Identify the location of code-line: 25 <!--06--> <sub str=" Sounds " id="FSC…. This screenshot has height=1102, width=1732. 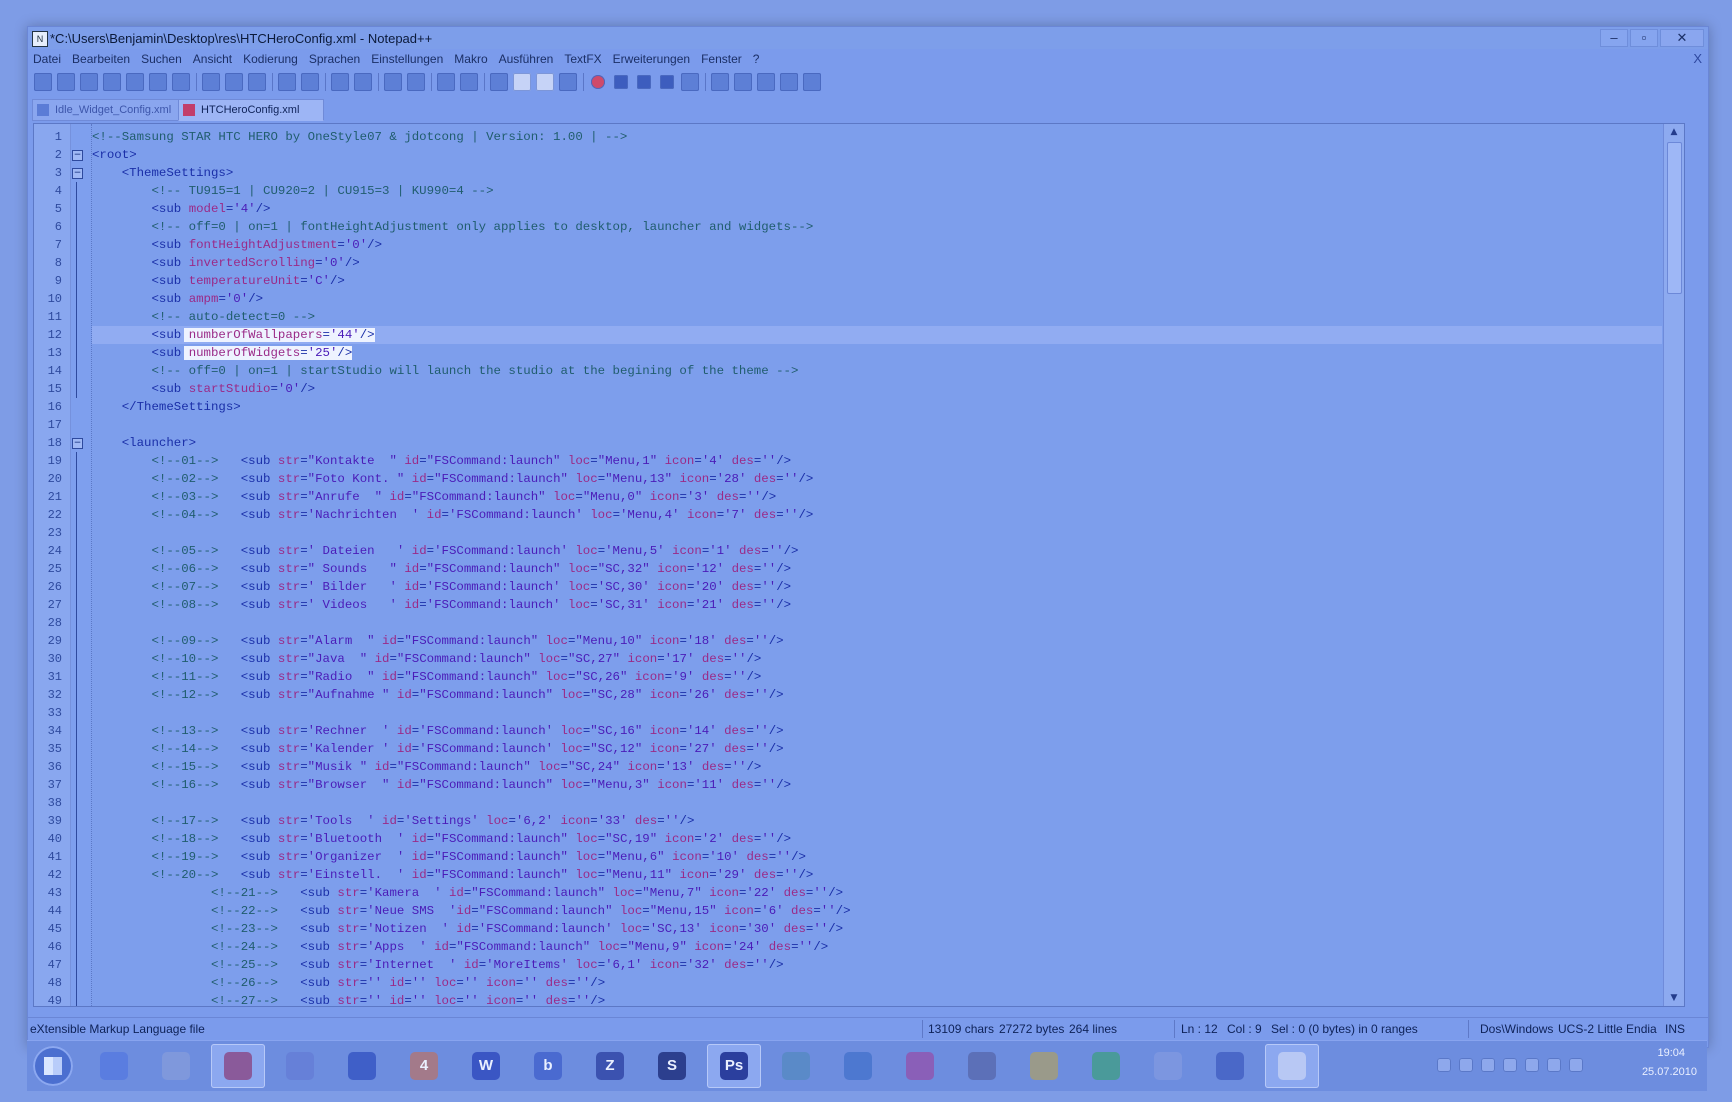
(855, 569).